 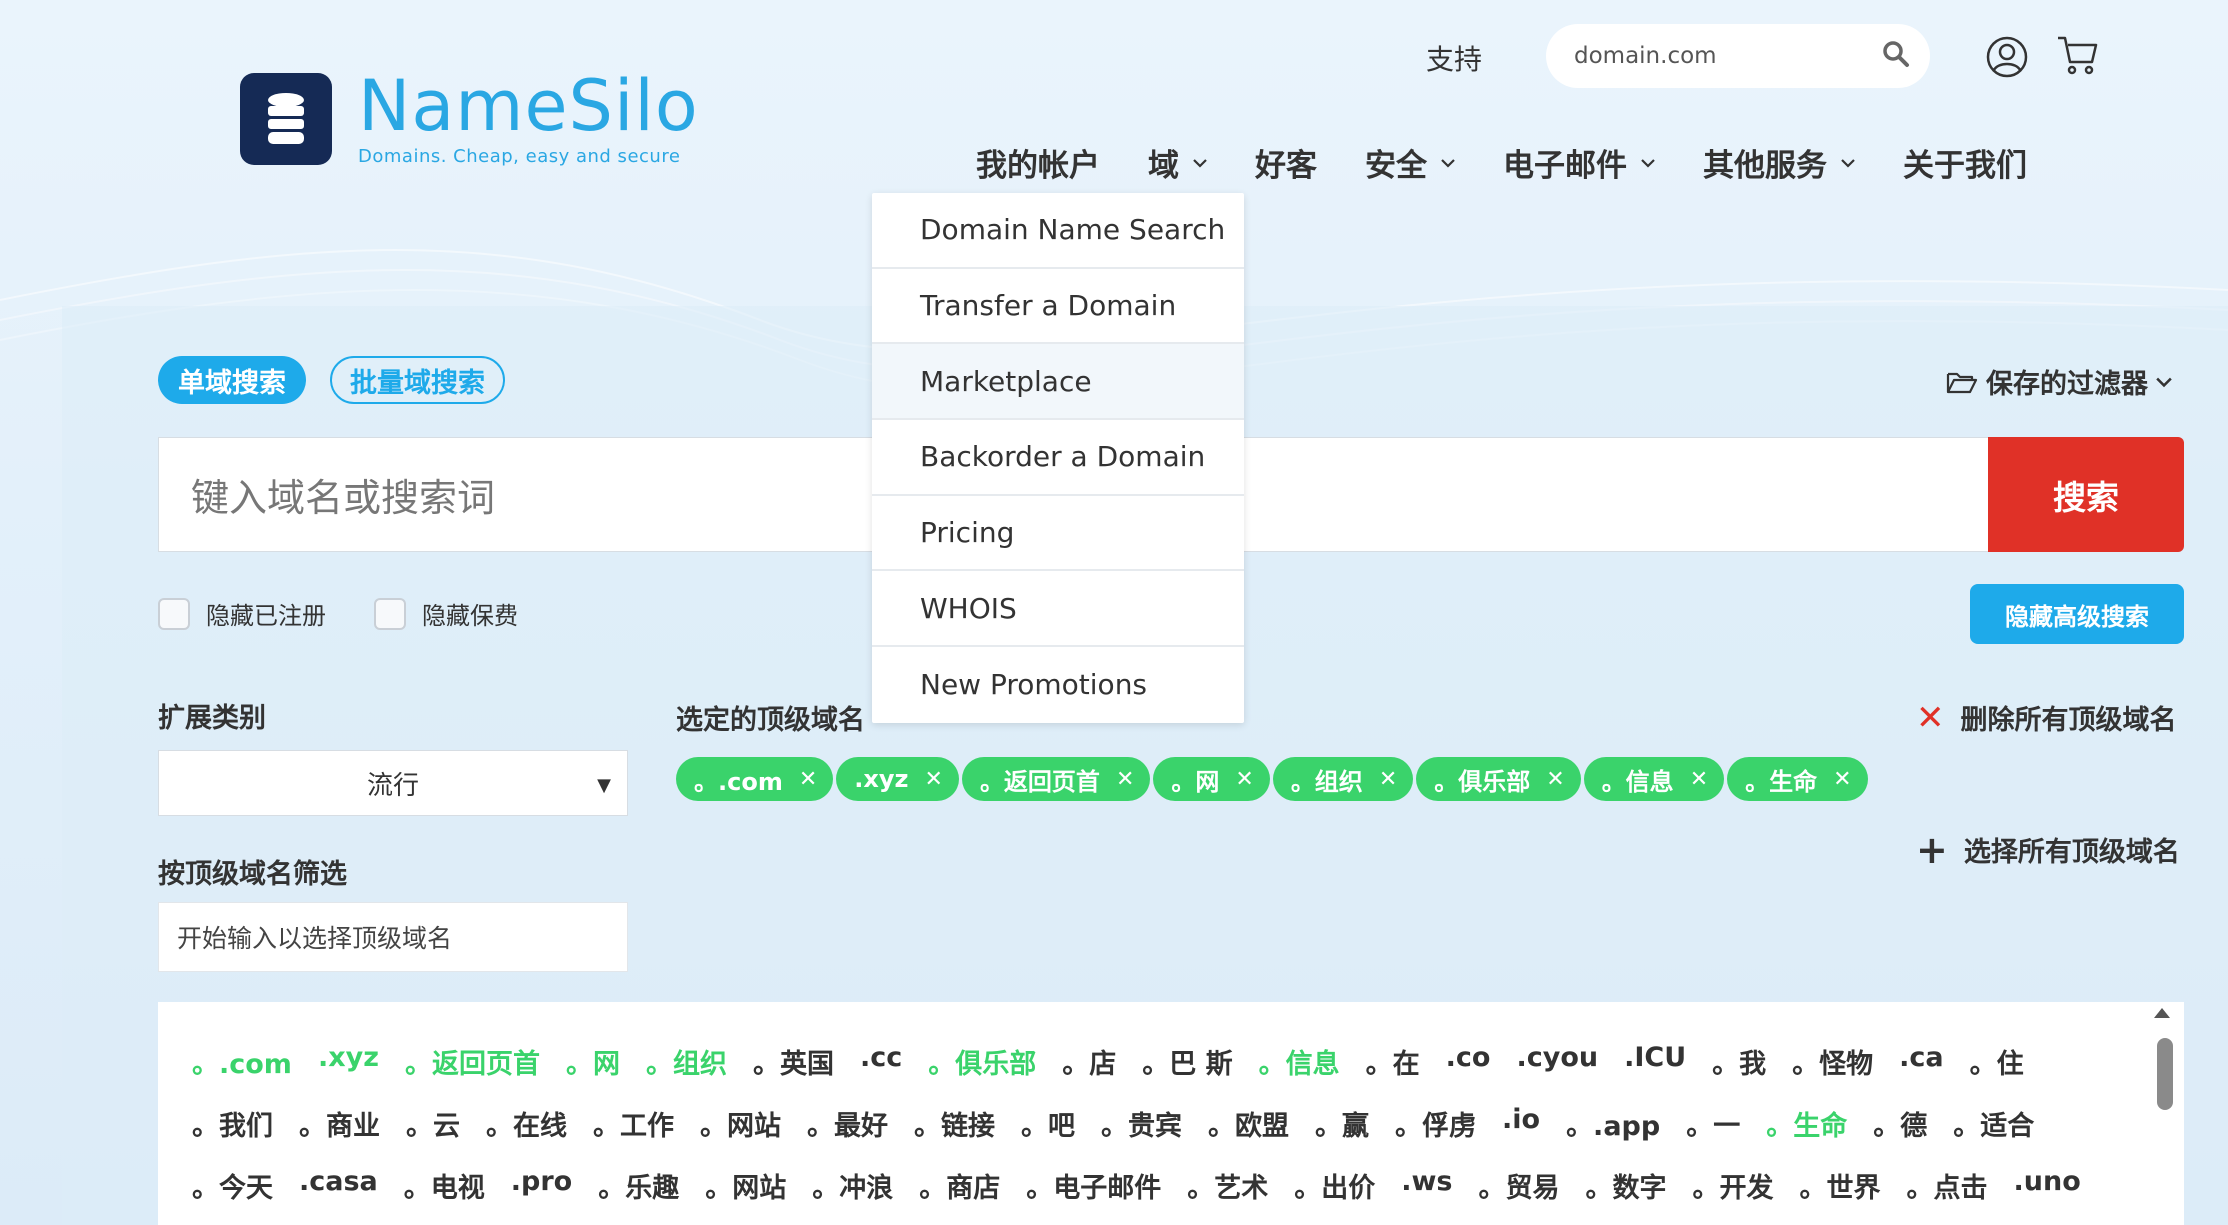 What do you see at coordinates (1557, 1061) in the screenshot?
I see `tld-option: .cyou` at bounding box center [1557, 1061].